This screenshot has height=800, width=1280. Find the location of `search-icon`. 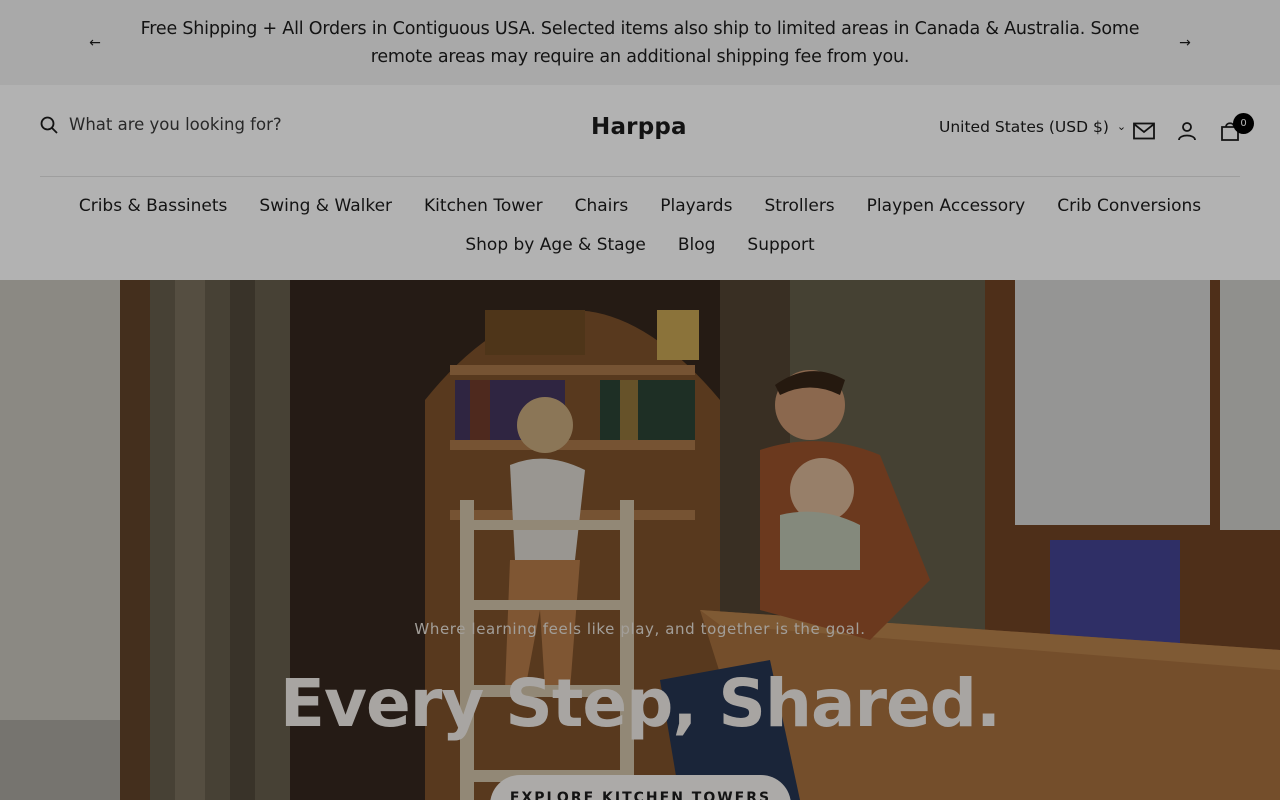

search-icon is located at coordinates (49, 125).